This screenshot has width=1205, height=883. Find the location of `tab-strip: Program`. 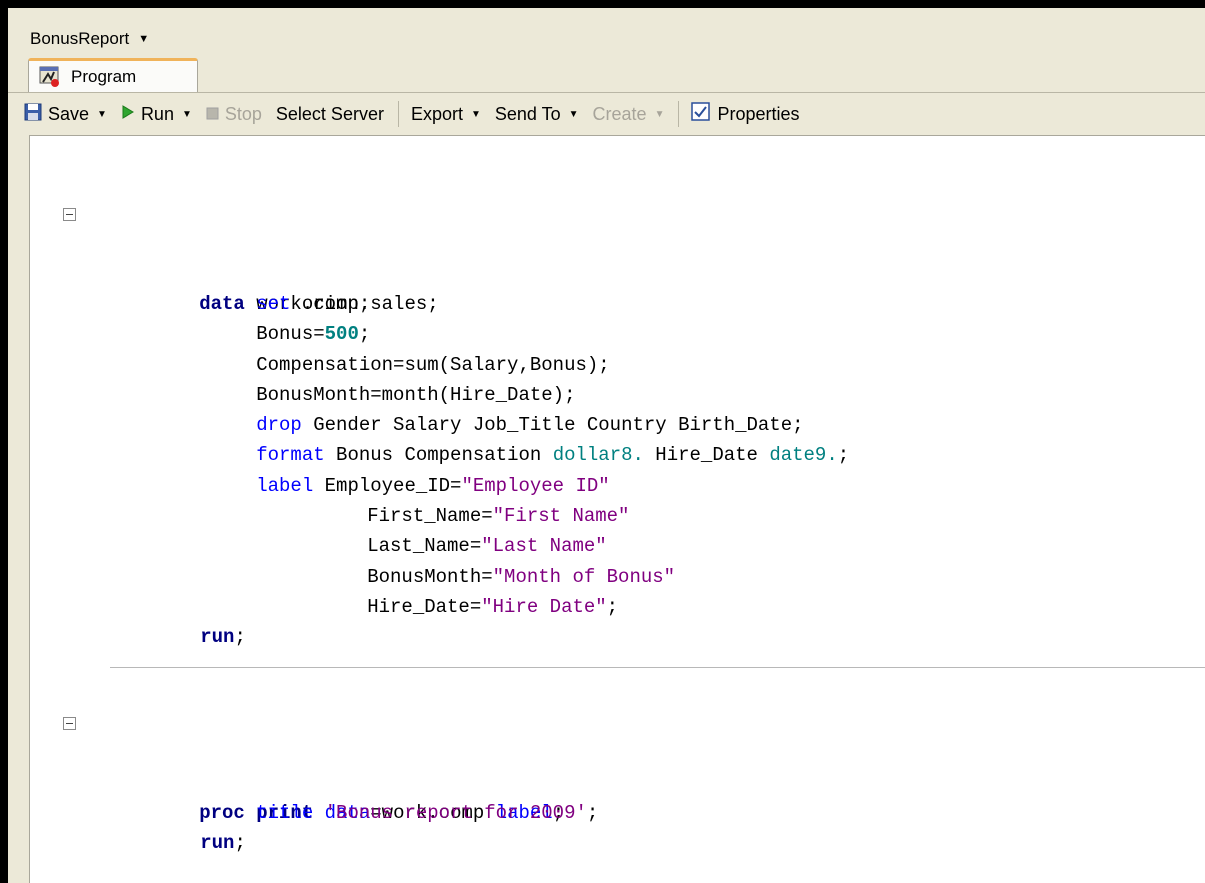

tab-strip: Program is located at coordinates (606, 75).